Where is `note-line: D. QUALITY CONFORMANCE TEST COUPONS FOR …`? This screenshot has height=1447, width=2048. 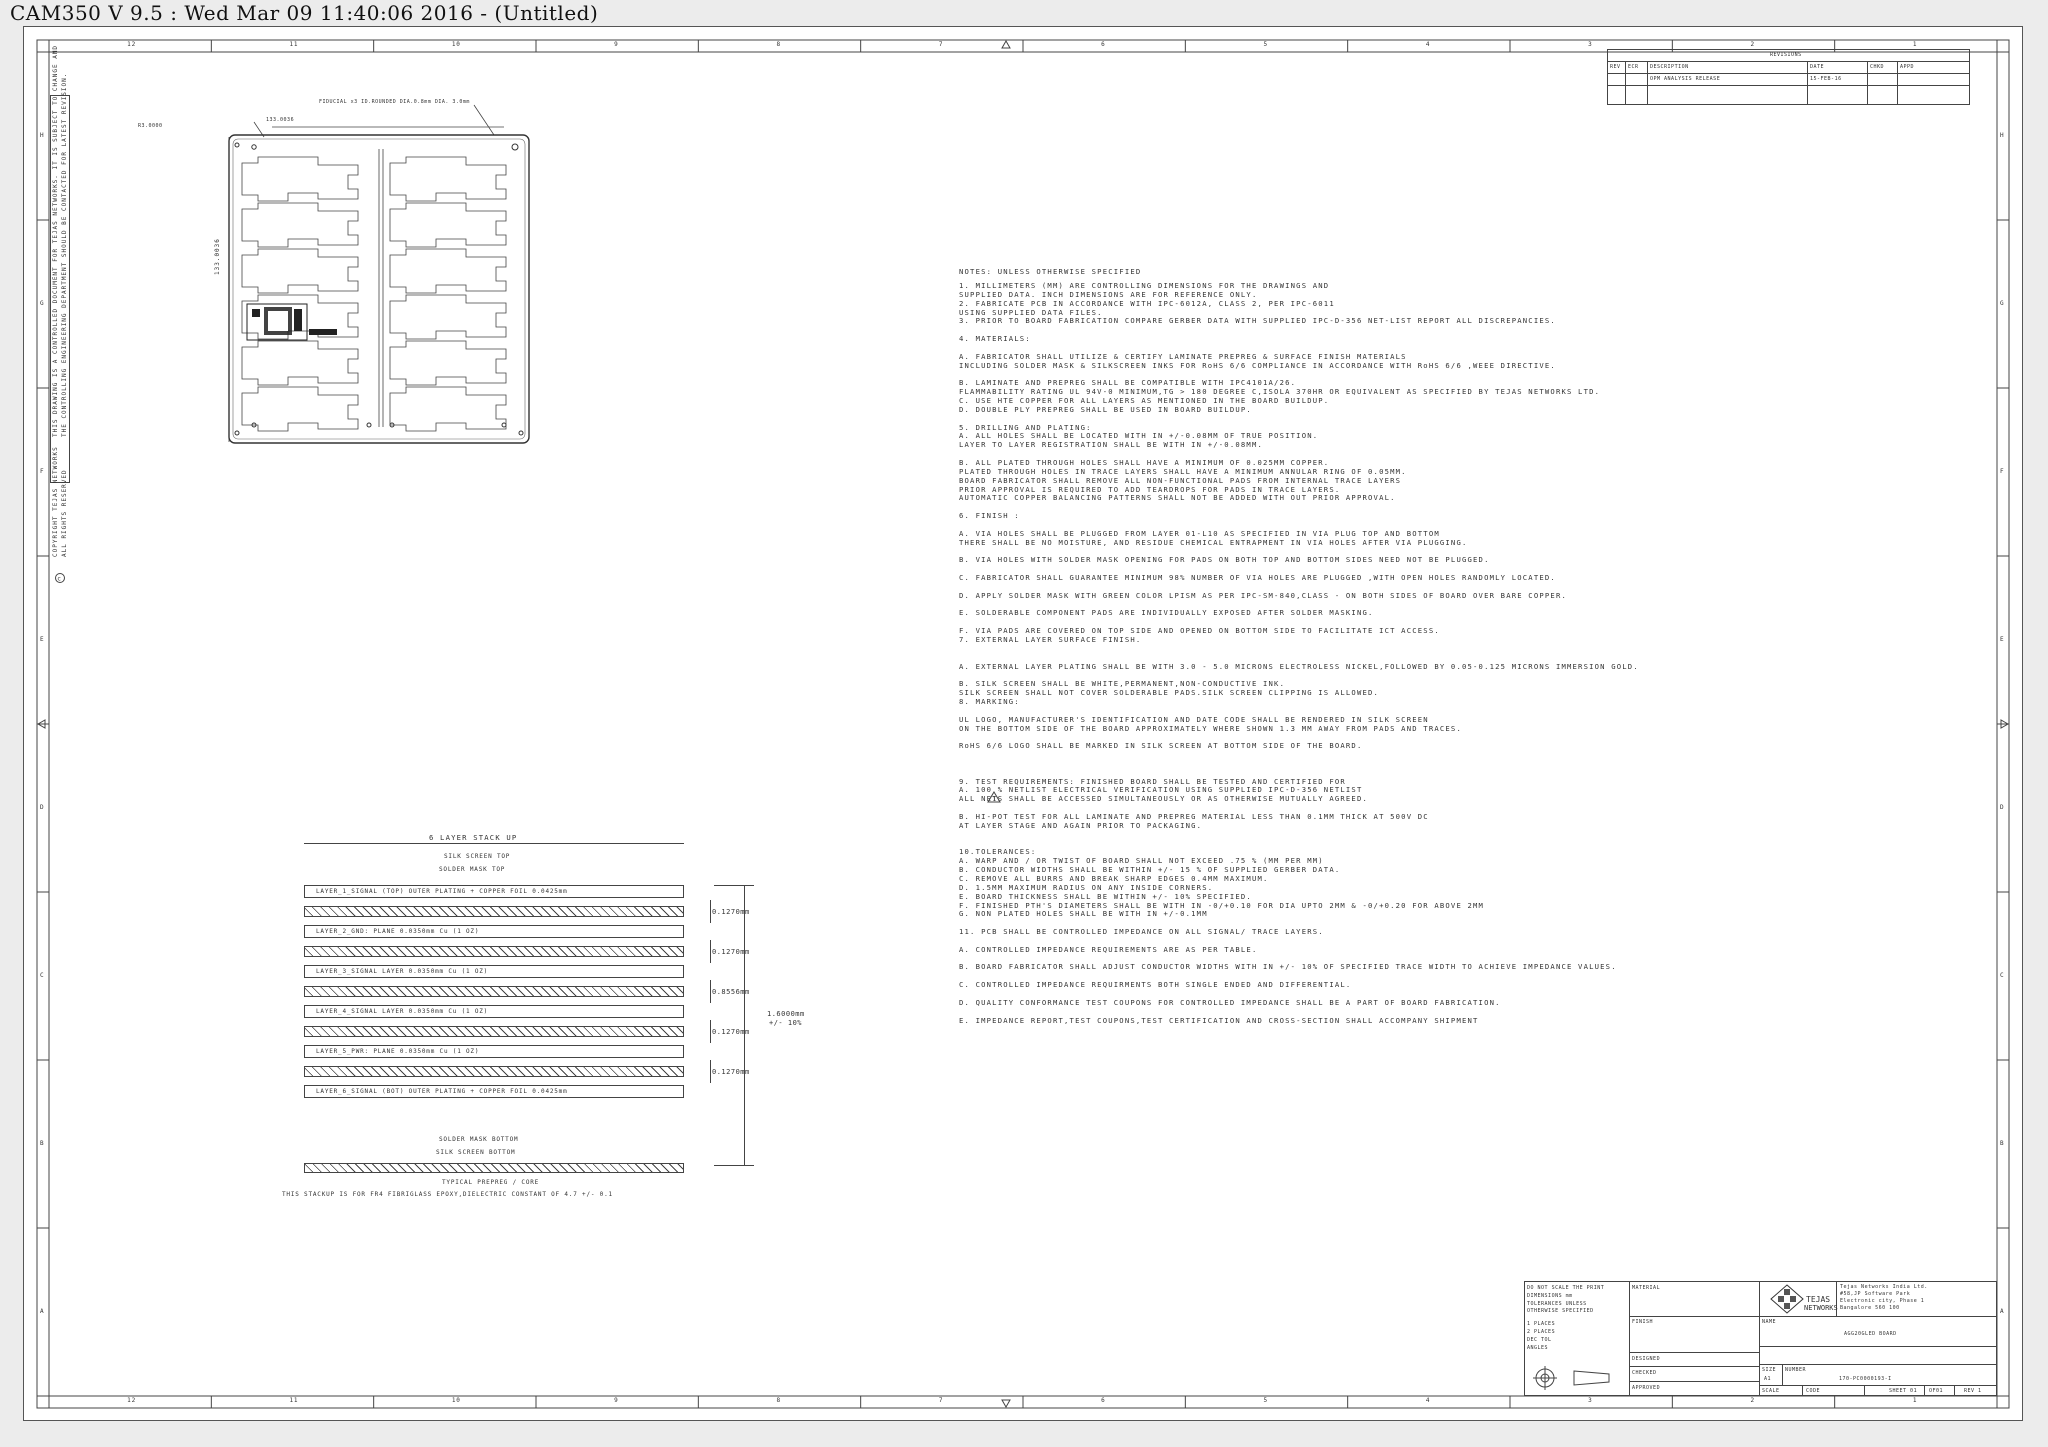
note-line: D. QUALITY CONFORMANCE TEST COUPONS FOR … is located at coordinates (1230, 1002).